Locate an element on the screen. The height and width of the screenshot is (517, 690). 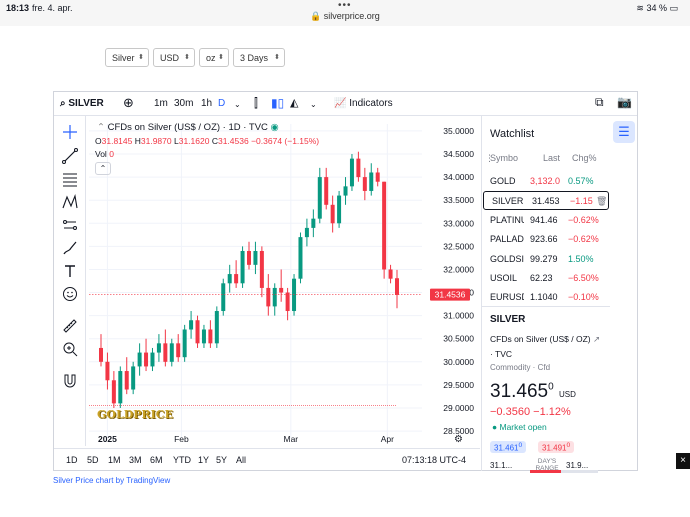
zoom-in-icon is located at coordinates (70, 349).